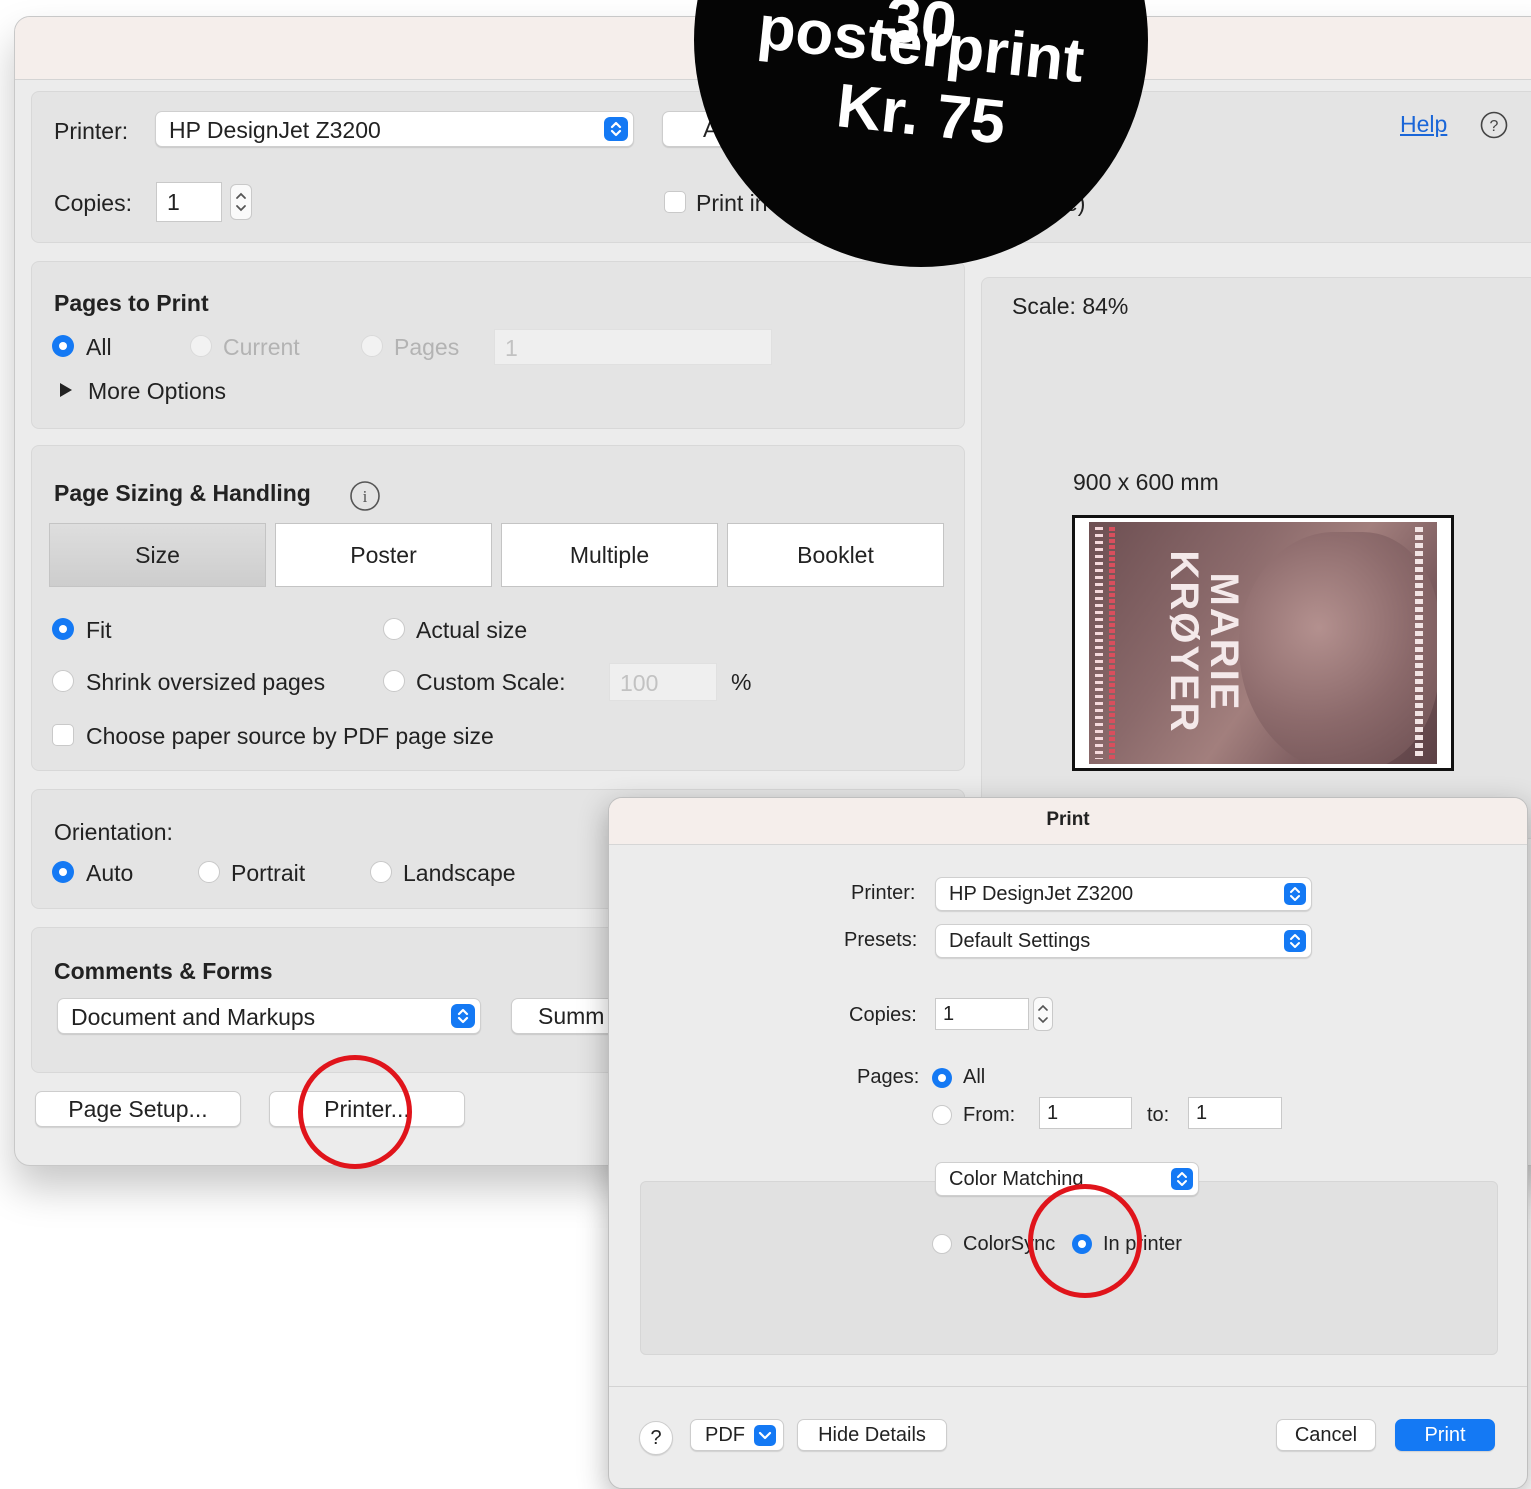  Describe the element at coordinates (381, 872) in the screenshot. I see `orientation-landscape-radio` at that location.